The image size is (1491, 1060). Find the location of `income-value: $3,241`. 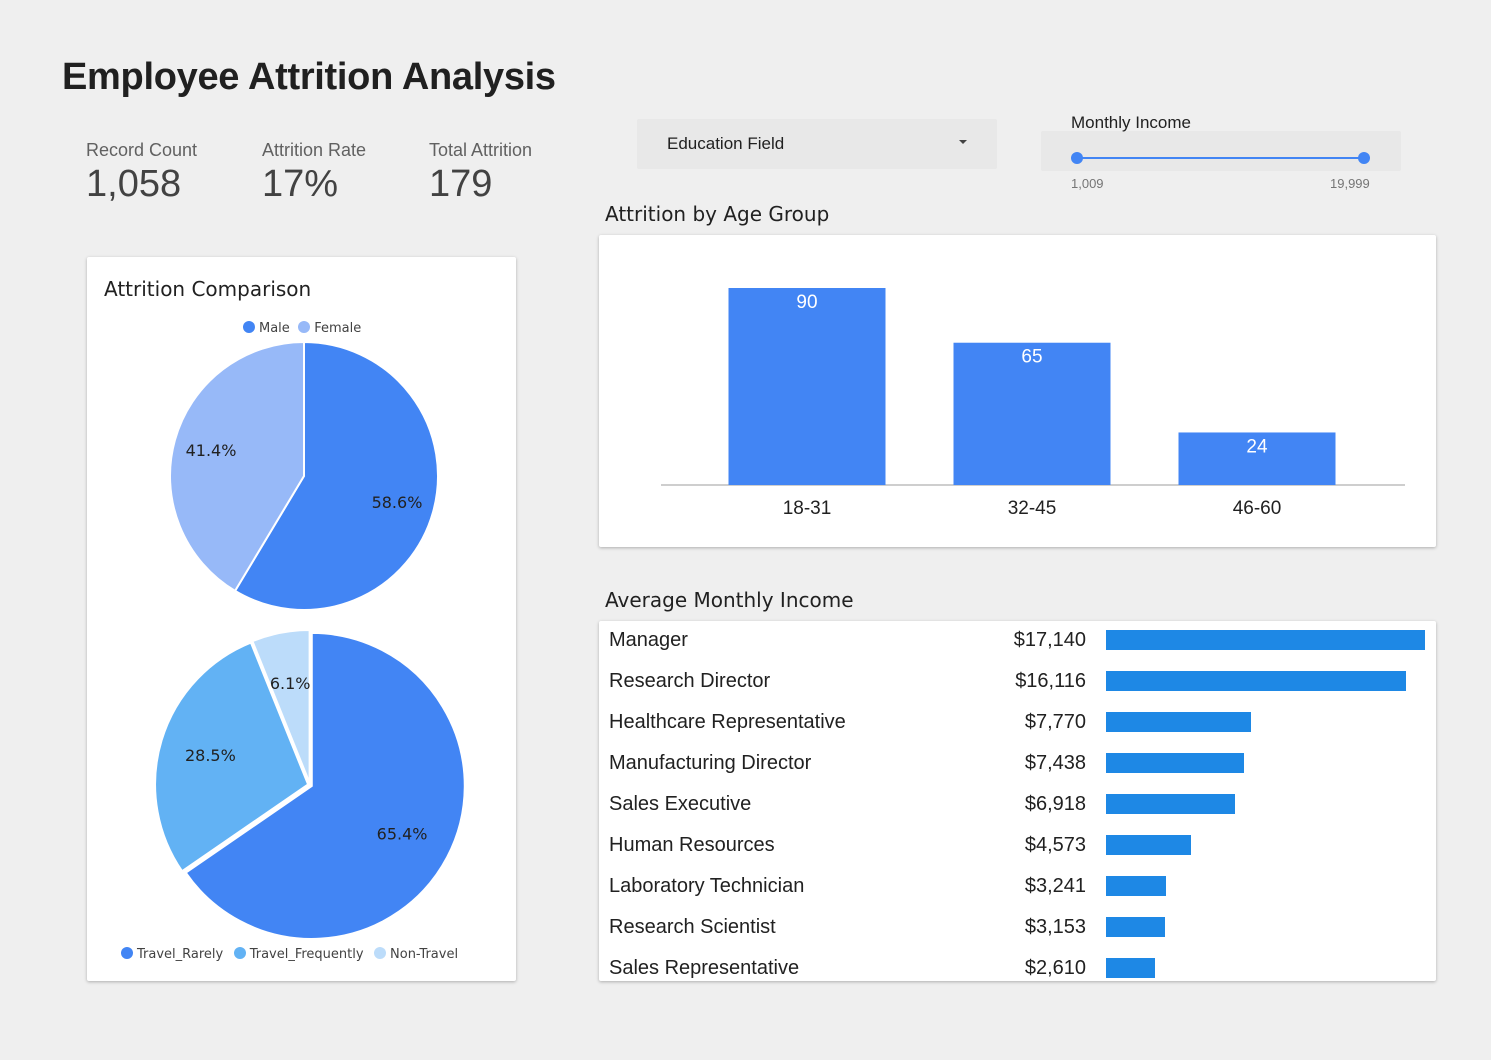

income-value: $3,241 is located at coordinates (1055, 886).